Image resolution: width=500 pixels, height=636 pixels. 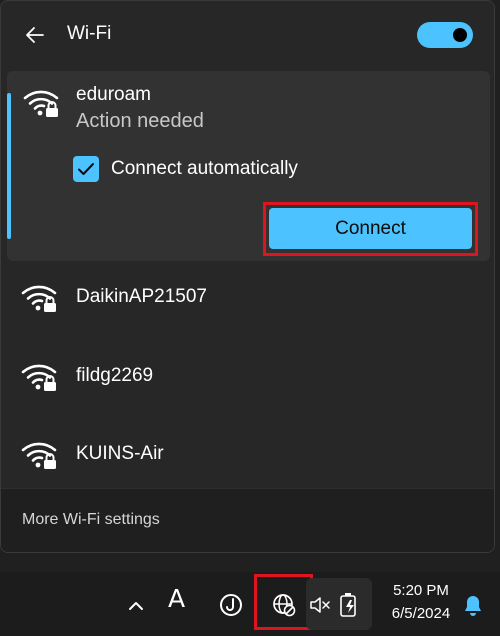 What do you see at coordinates (284, 605) in the screenshot?
I see `globe-no-internet-icon` at bounding box center [284, 605].